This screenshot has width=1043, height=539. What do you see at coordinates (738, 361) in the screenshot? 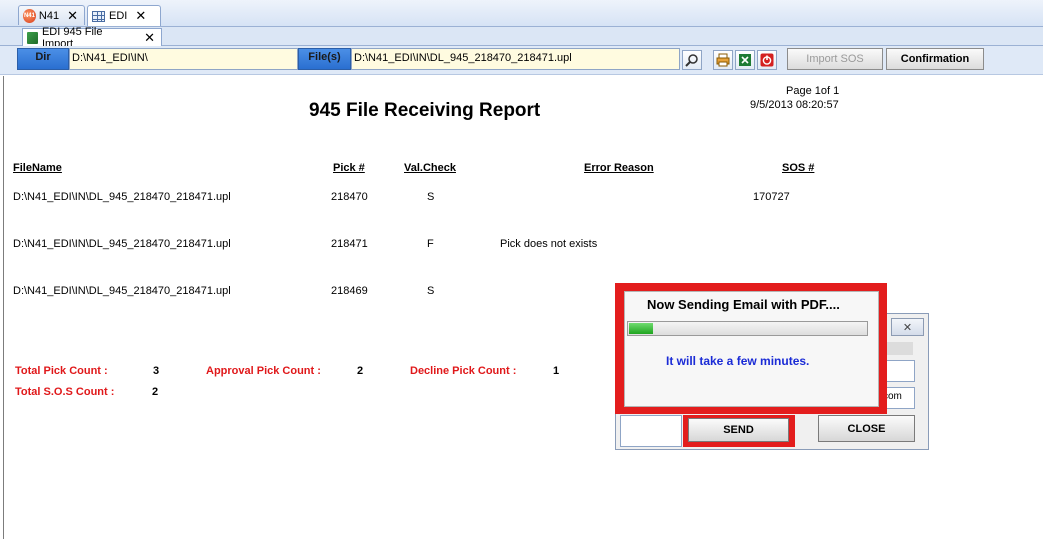
I see `sending-popup-message: It will take a few minutes.` at bounding box center [738, 361].